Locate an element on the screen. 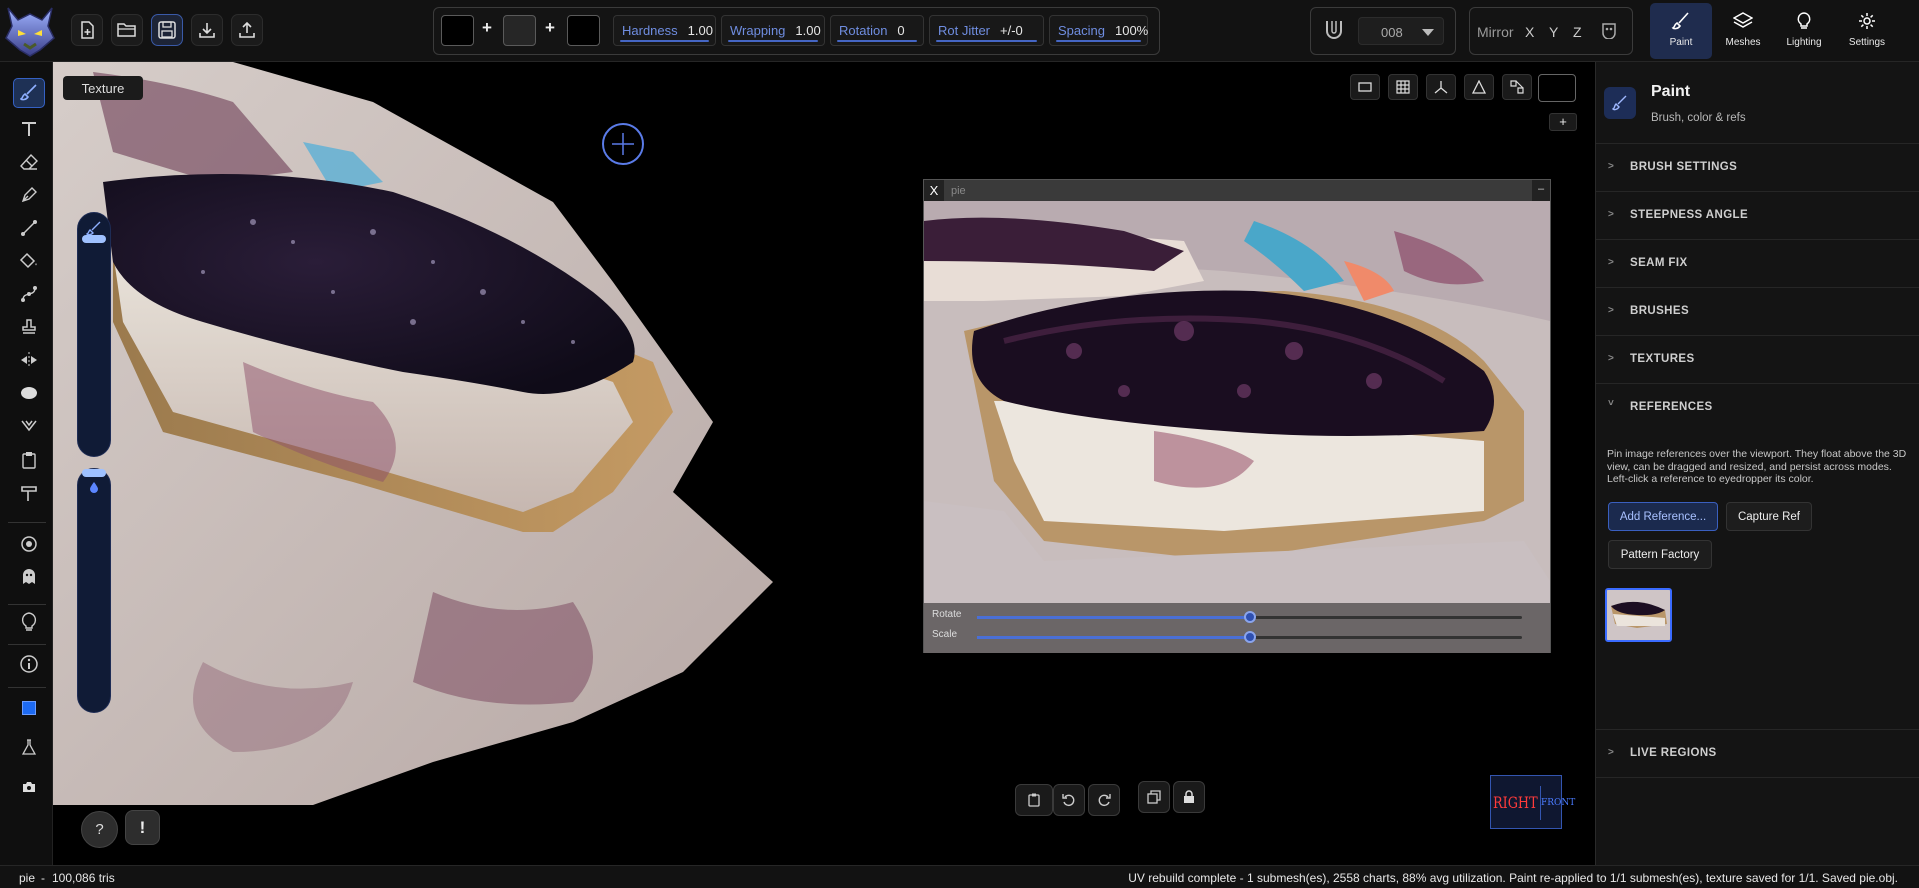  mirror-y-toggle: Y is located at coordinates (1553, 32).